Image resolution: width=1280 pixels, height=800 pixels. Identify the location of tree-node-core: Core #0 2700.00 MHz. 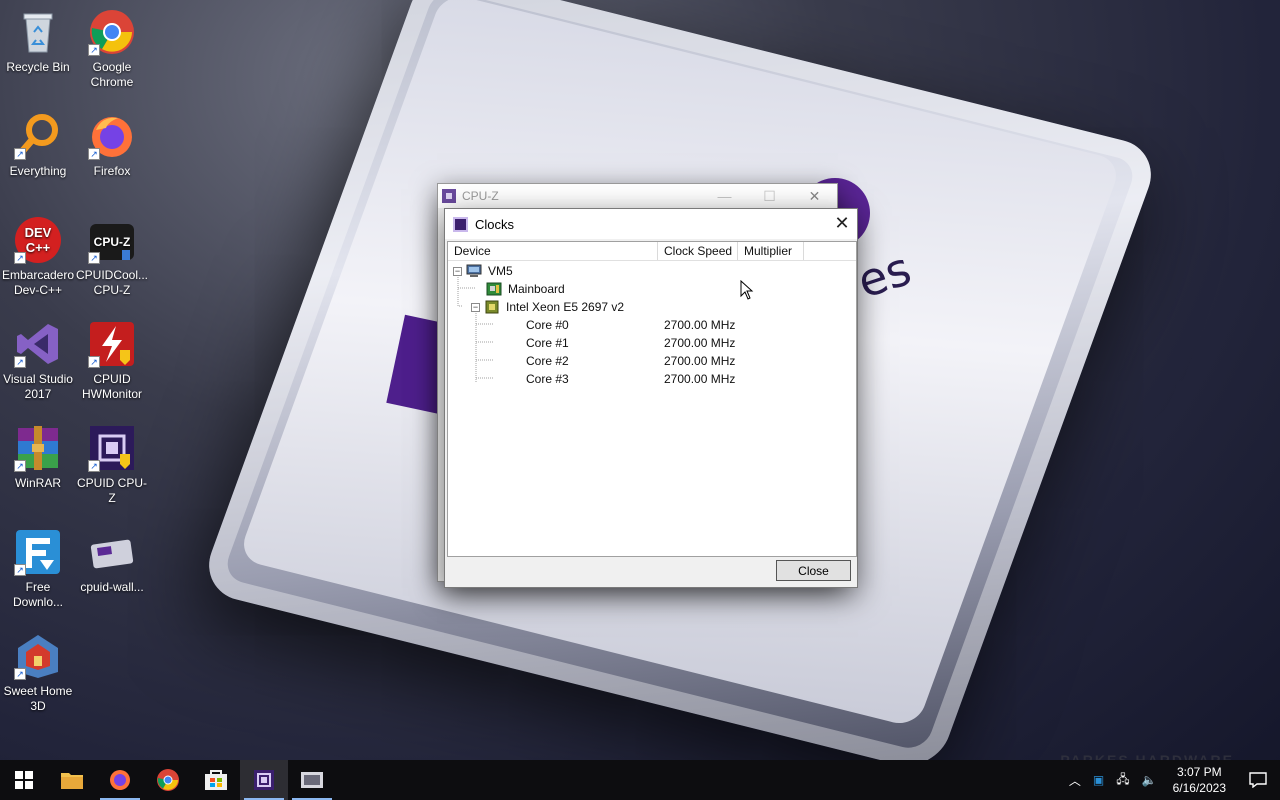
(652, 325).